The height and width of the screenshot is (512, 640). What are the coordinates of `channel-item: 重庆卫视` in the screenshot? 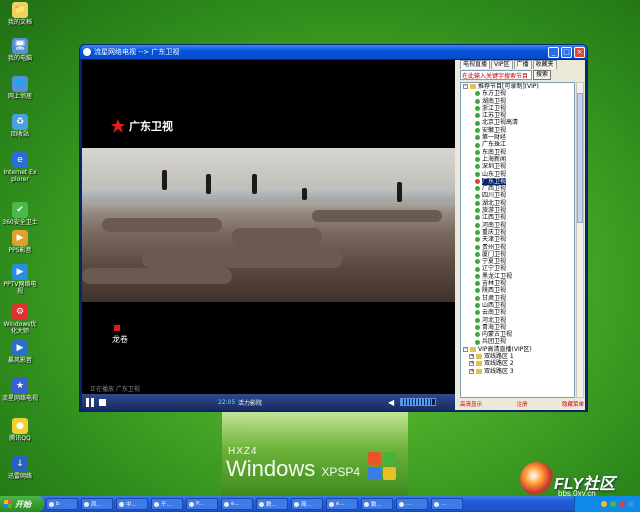 It's located at (517, 232).